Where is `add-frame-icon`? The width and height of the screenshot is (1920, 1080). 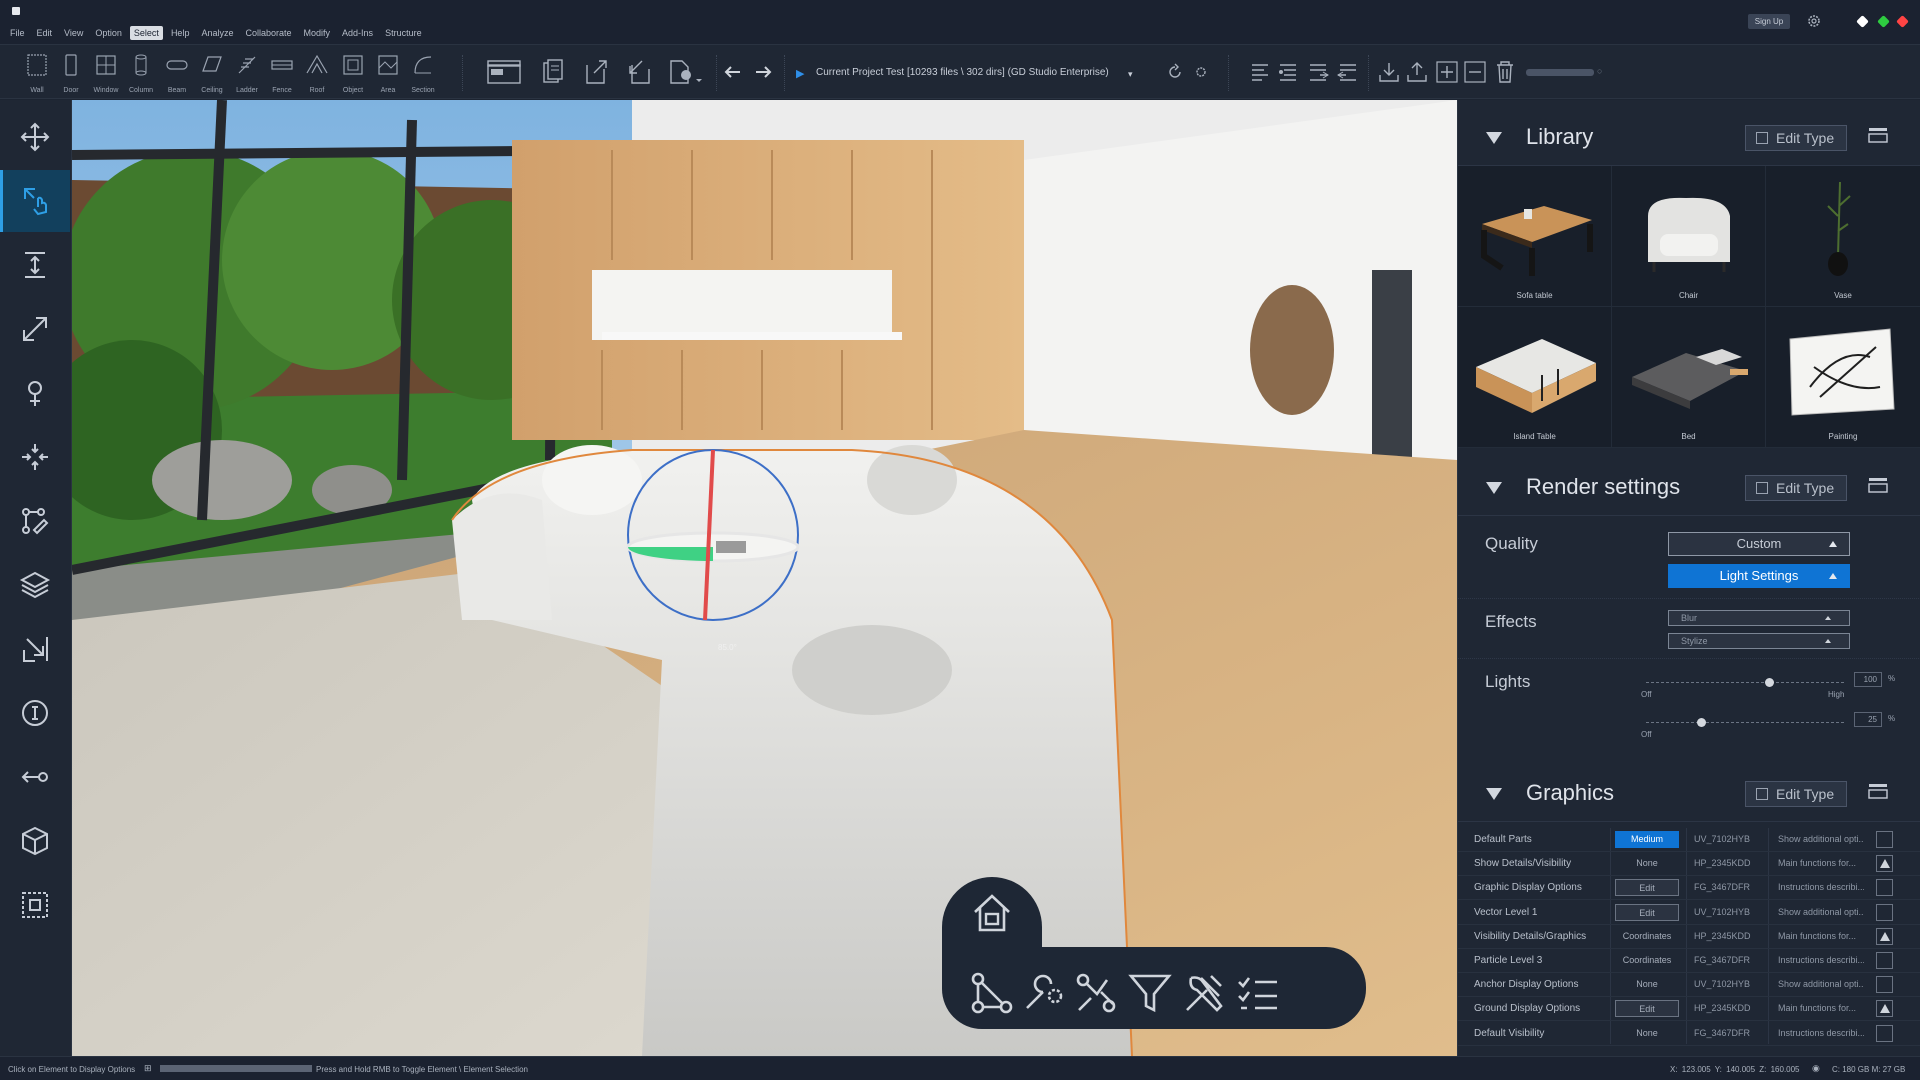
add-frame-icon is located at coordinates (1447, 72).